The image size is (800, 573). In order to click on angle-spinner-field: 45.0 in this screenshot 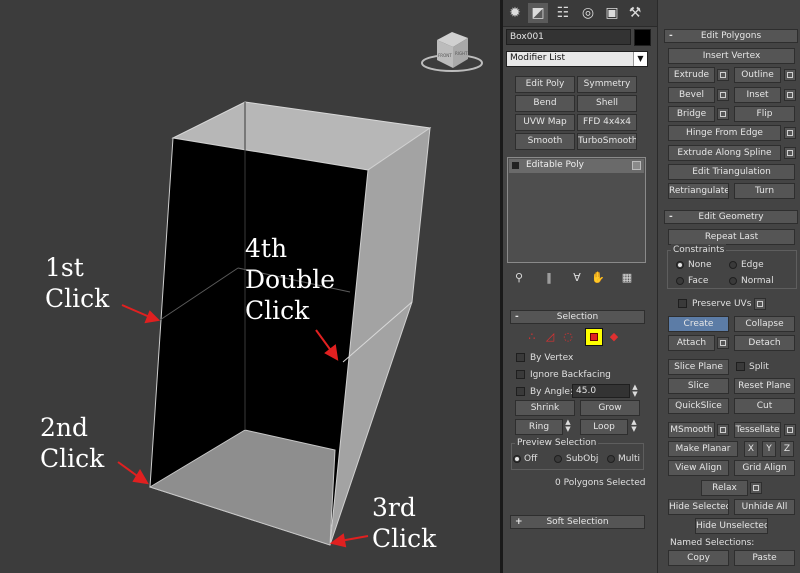, I will do `click(601, 391)`.